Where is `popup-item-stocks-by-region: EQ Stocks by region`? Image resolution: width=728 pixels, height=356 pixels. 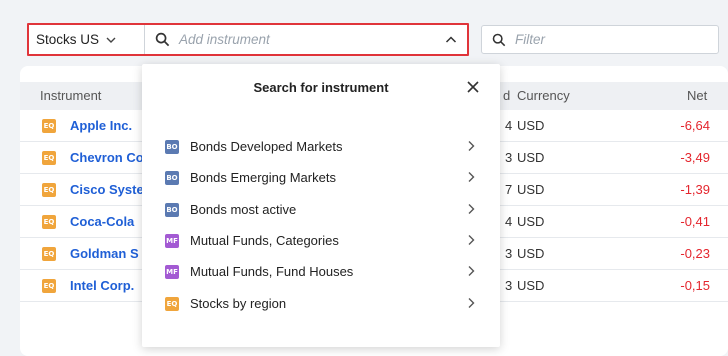 popup-item-stocks-by-region: EQ Stocks by region is located at coordinates (322, 304).